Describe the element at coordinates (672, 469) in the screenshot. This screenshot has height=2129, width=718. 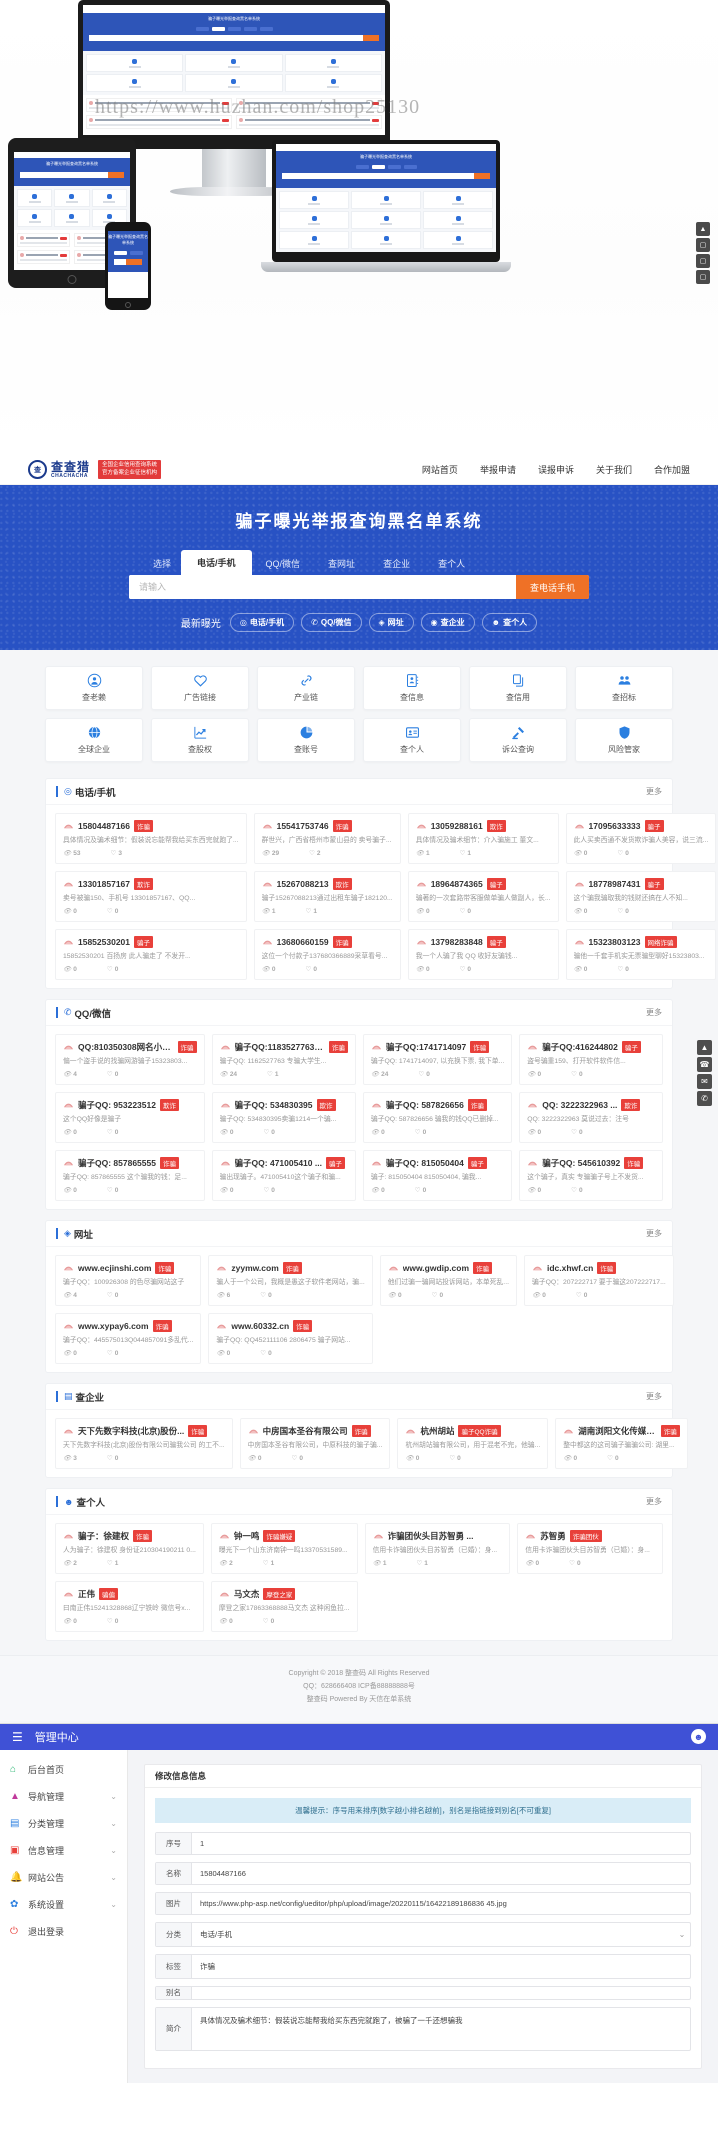
I see `nav-item-partner: 合作加盟` at that location.